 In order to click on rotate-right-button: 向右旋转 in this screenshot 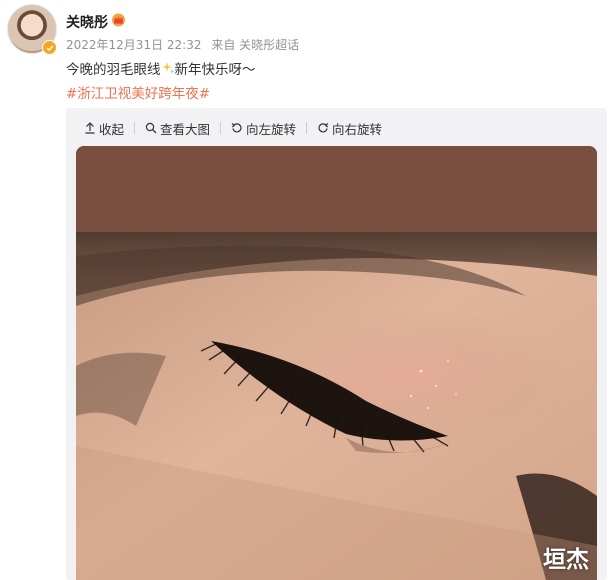, I will do `click(349, 128)`.